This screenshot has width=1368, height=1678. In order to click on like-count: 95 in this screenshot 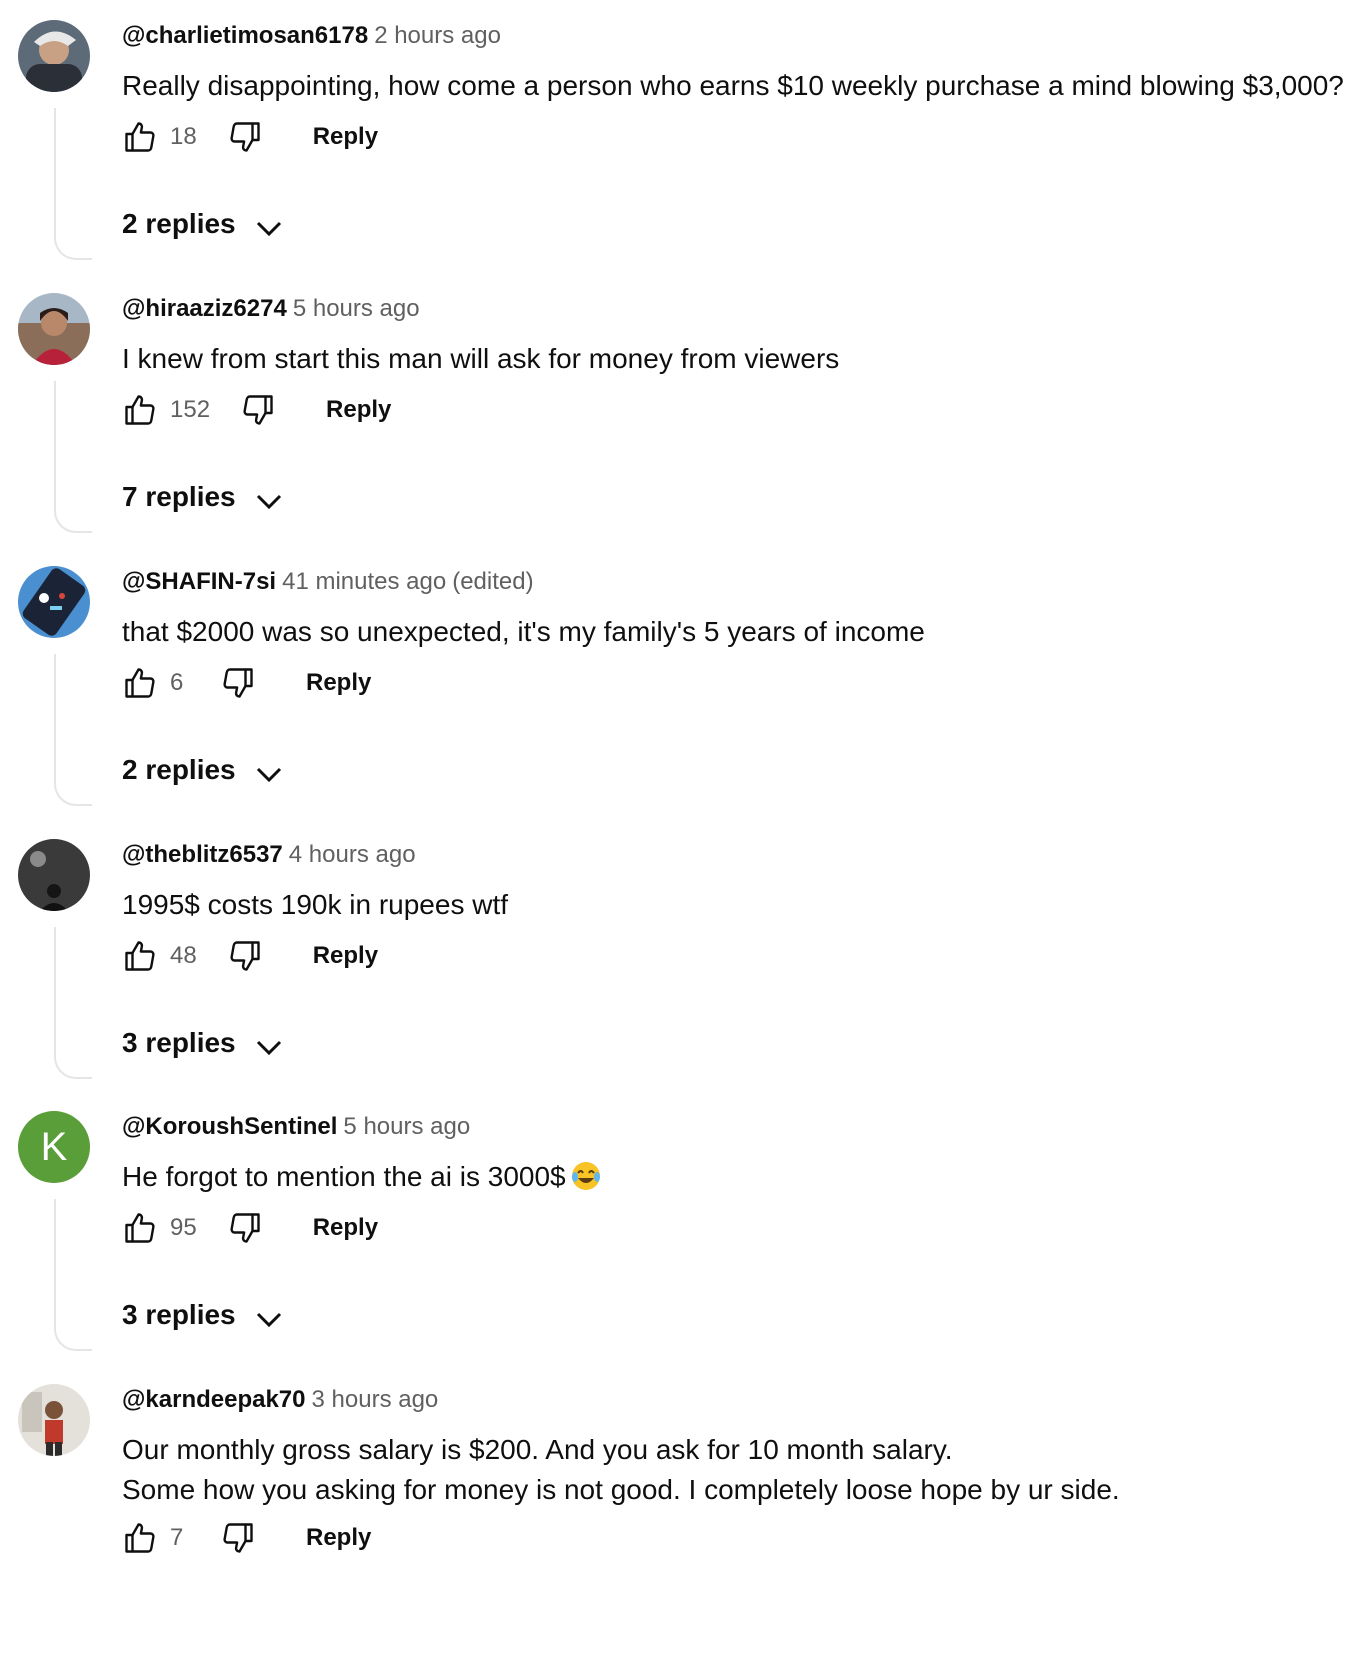, I will do `click(183, 1227)`.